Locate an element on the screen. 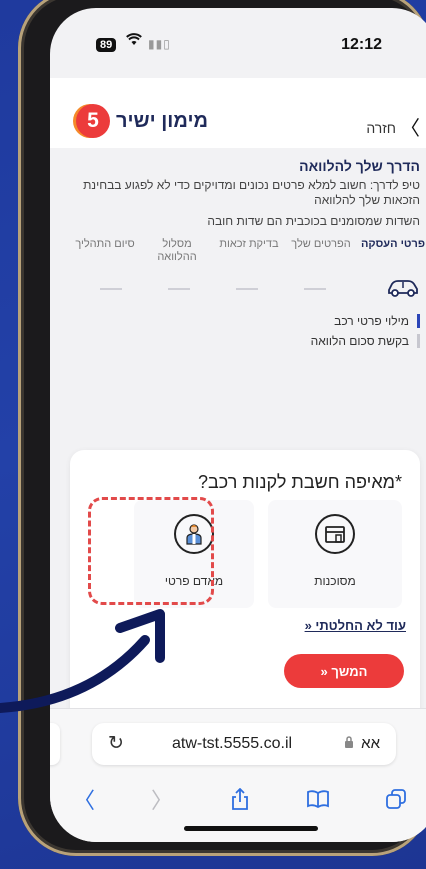  required-note: השדות שמסומנים בכוכבית הם שדות חובה is located at coordinates (313, 221).